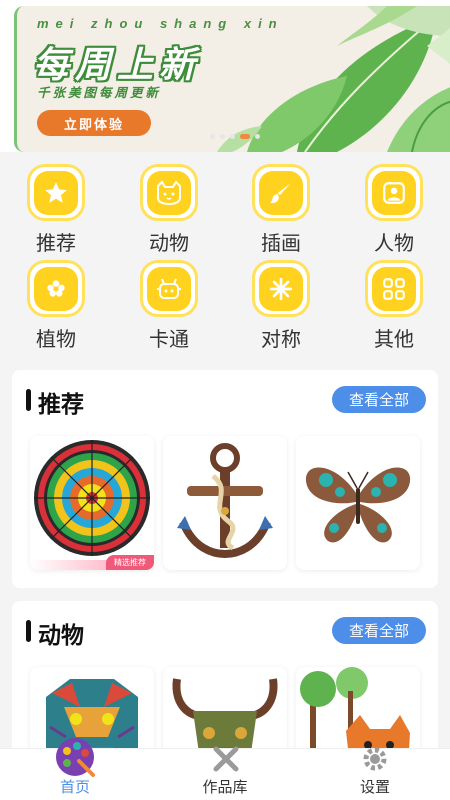 This screenshot has height=800, width=450. I want to click on nav-label: 设置, so click(374, 787).